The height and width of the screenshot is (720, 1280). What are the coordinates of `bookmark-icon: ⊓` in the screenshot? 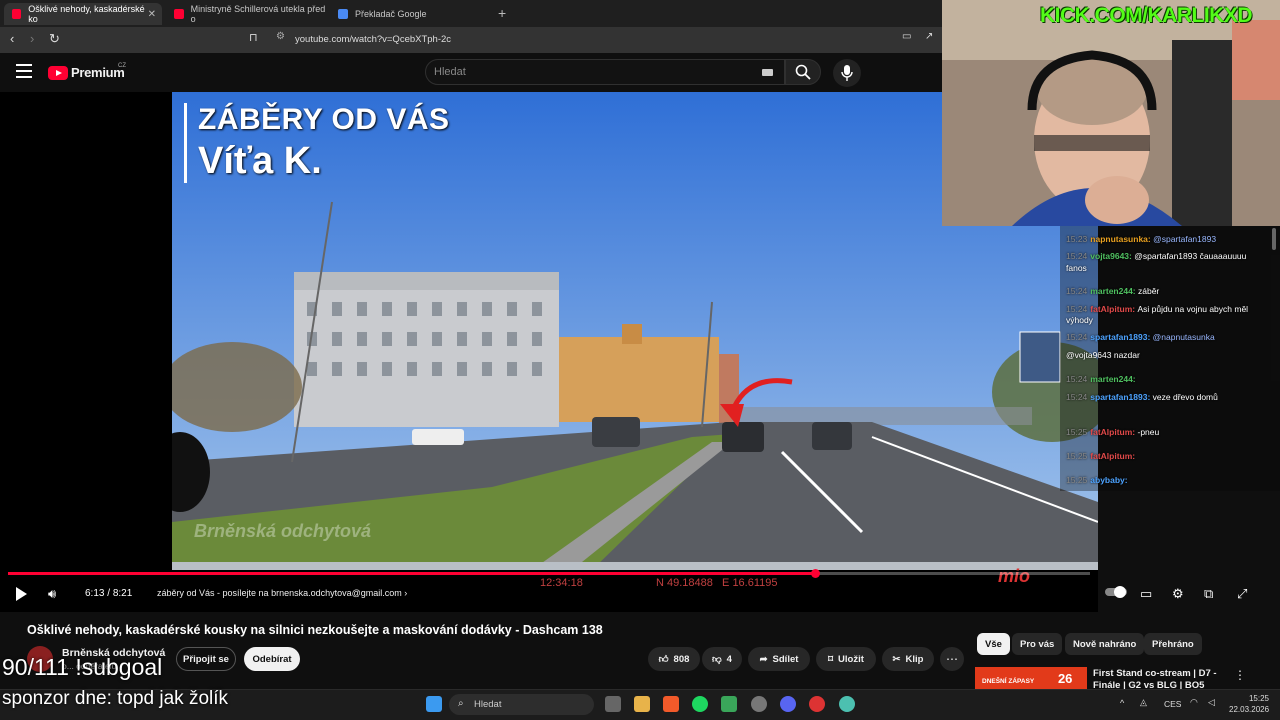 It's located at (253, 37).